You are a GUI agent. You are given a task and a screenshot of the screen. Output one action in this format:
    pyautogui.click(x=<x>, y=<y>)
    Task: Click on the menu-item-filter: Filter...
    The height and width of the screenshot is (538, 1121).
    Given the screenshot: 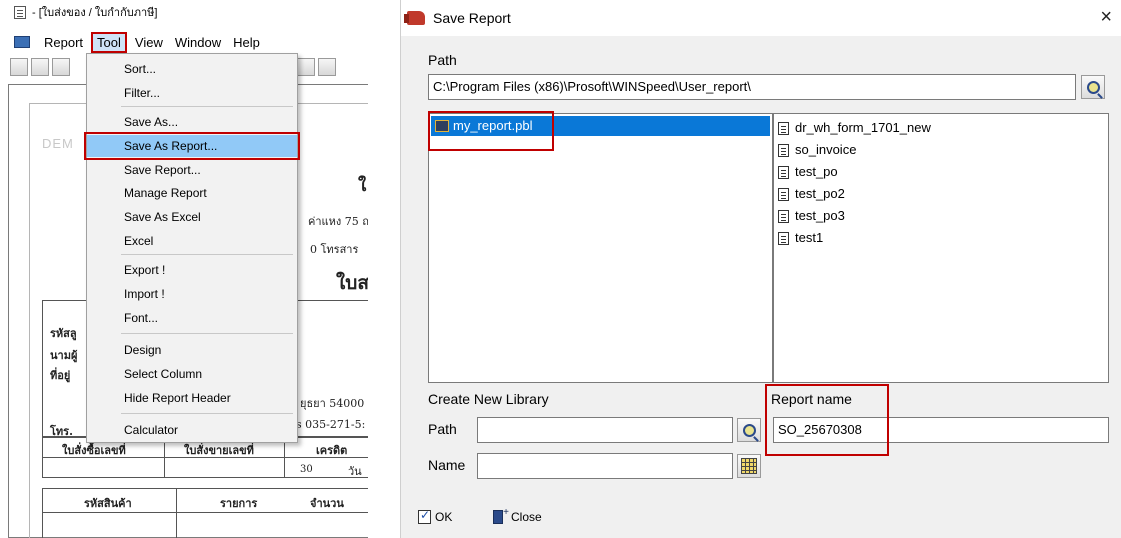 What is the action you would take?
    pyautogui.click(x=192, y=93)
    